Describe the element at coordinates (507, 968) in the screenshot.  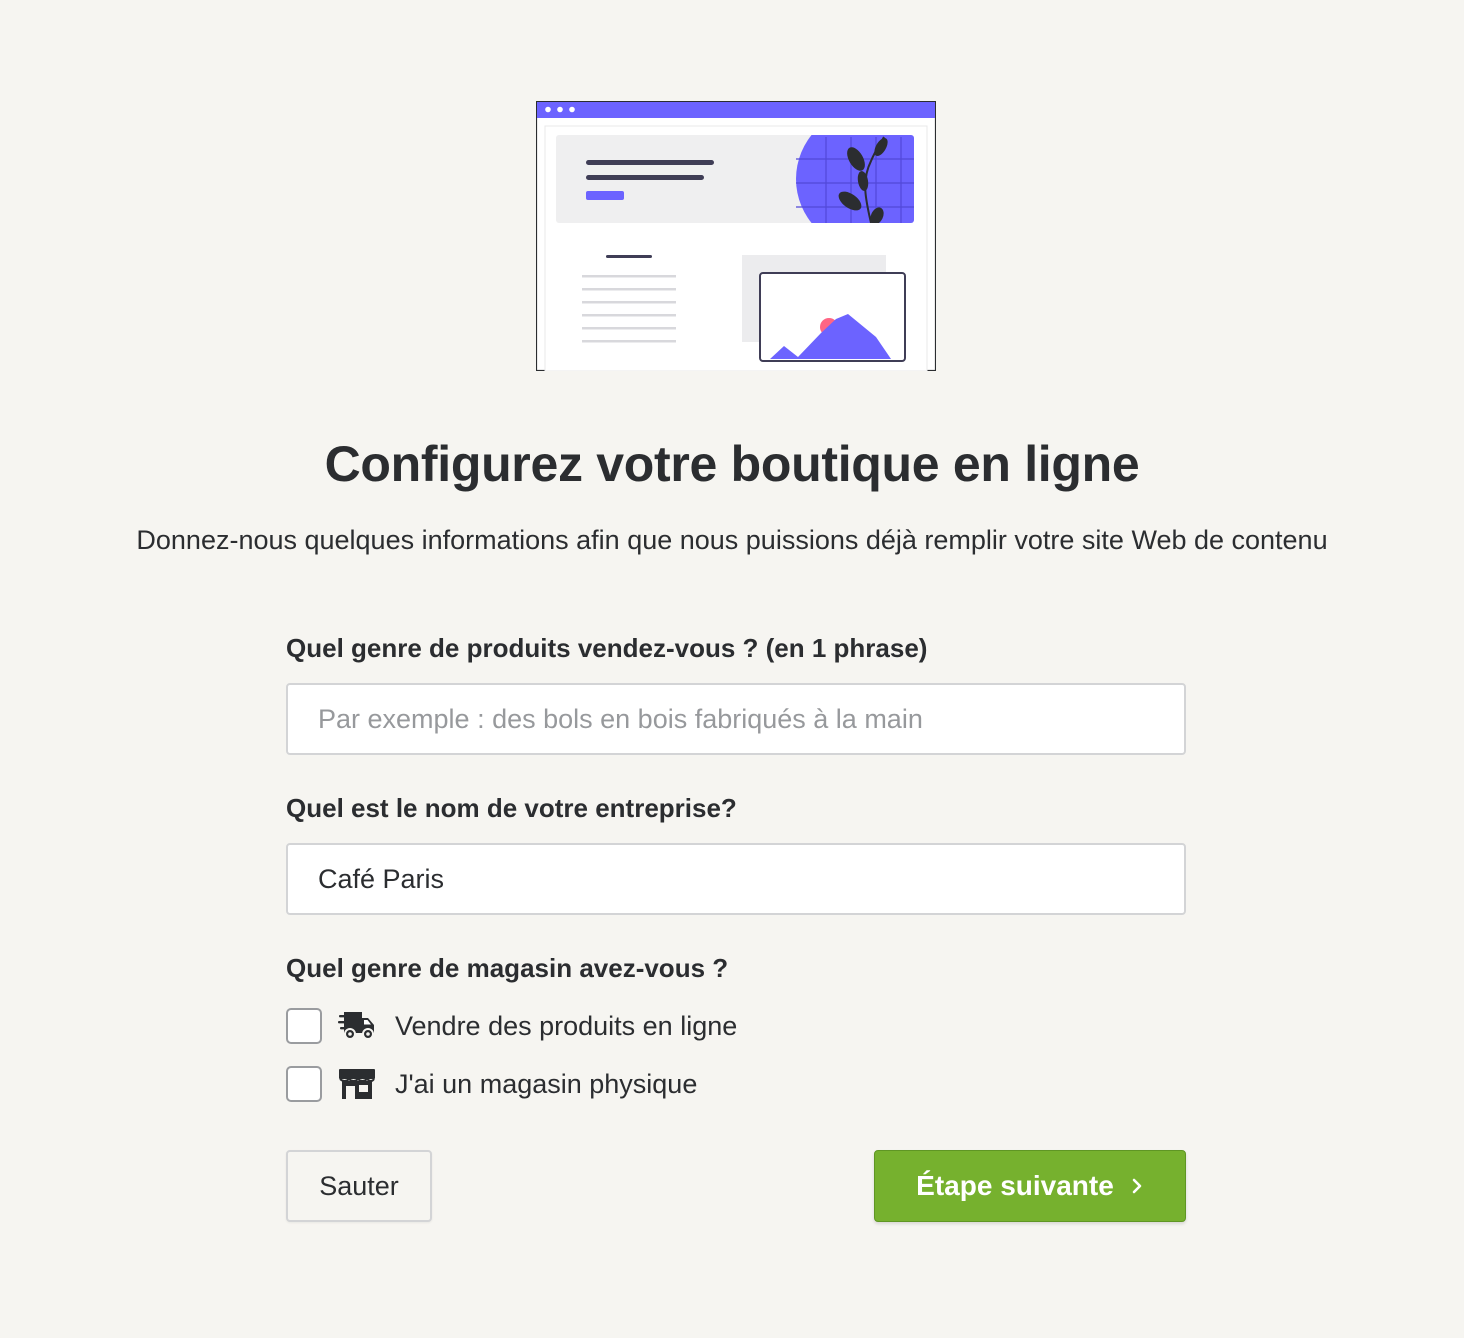
I see `store-type-label: Quel genre de magasin avez-vous ?` at that location.